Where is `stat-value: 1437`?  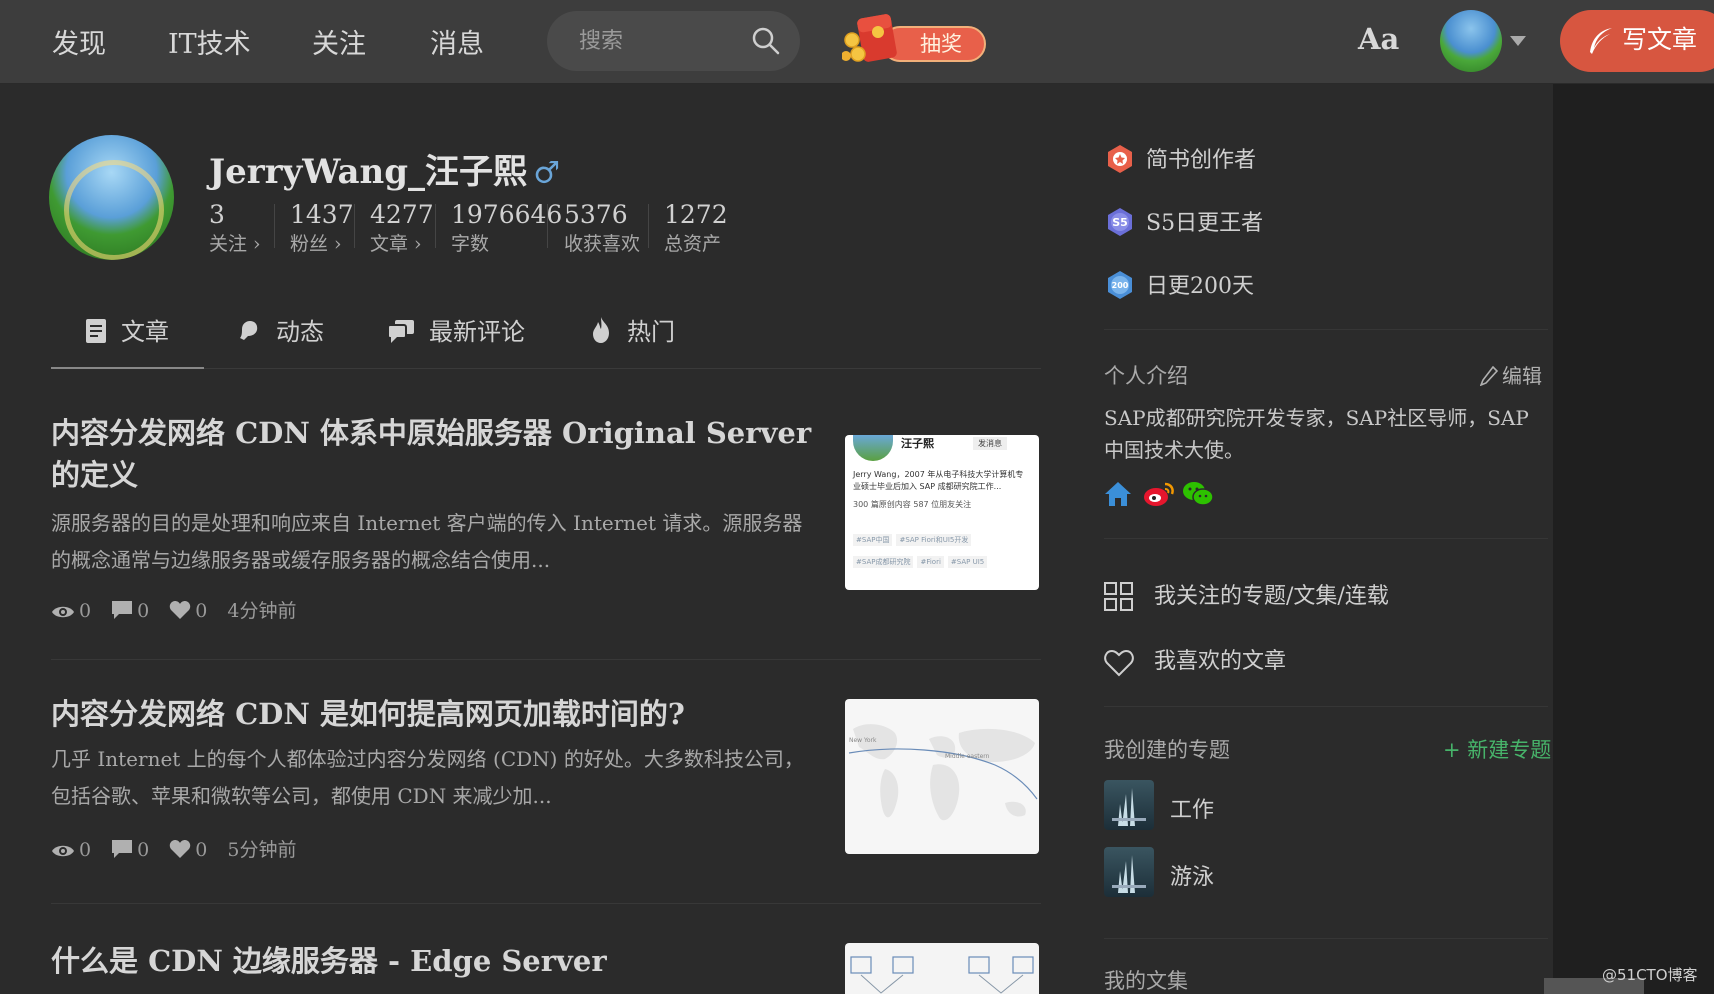
stat-value: 1437 is located at coordinates (322, 214).